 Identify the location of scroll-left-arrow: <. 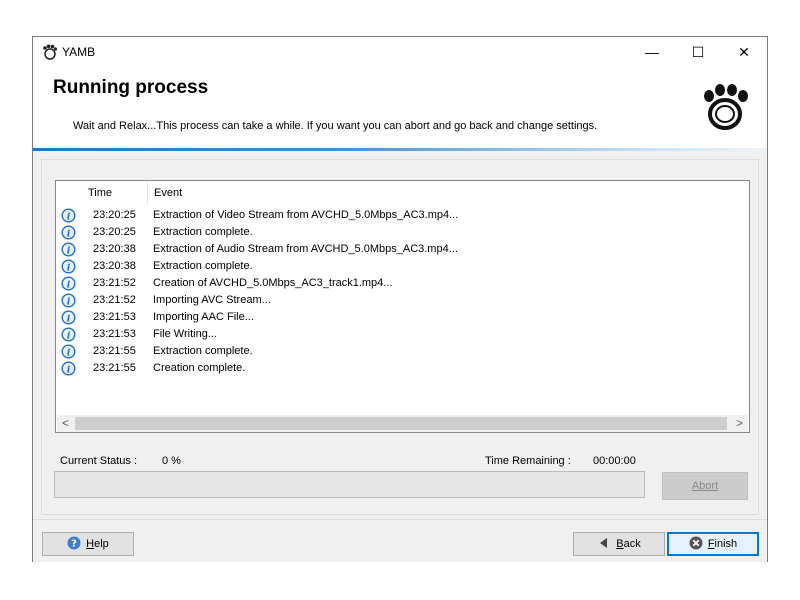
(65, 423).